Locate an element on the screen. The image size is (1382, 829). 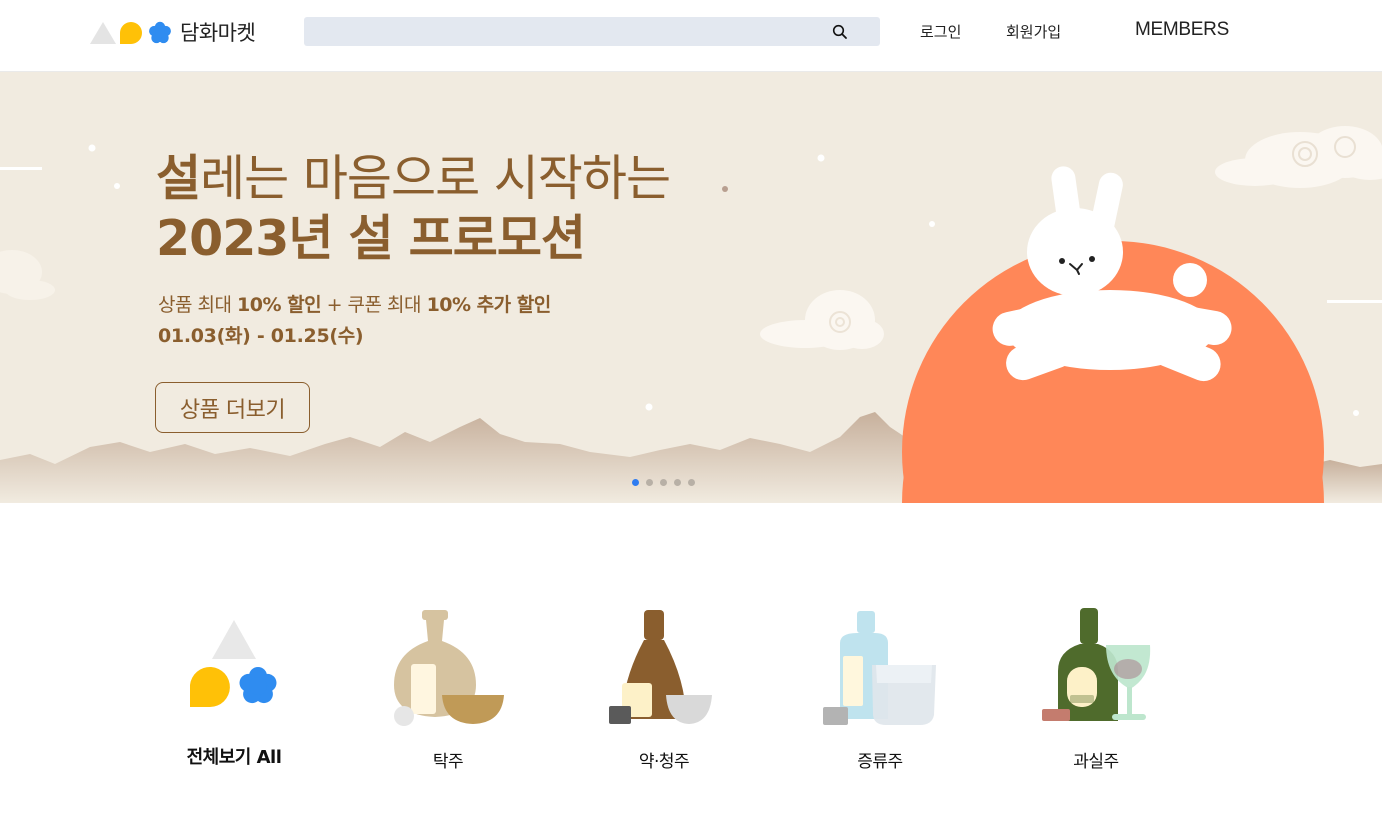
category-soju: 증류주 is located at coordinates (880, 693).